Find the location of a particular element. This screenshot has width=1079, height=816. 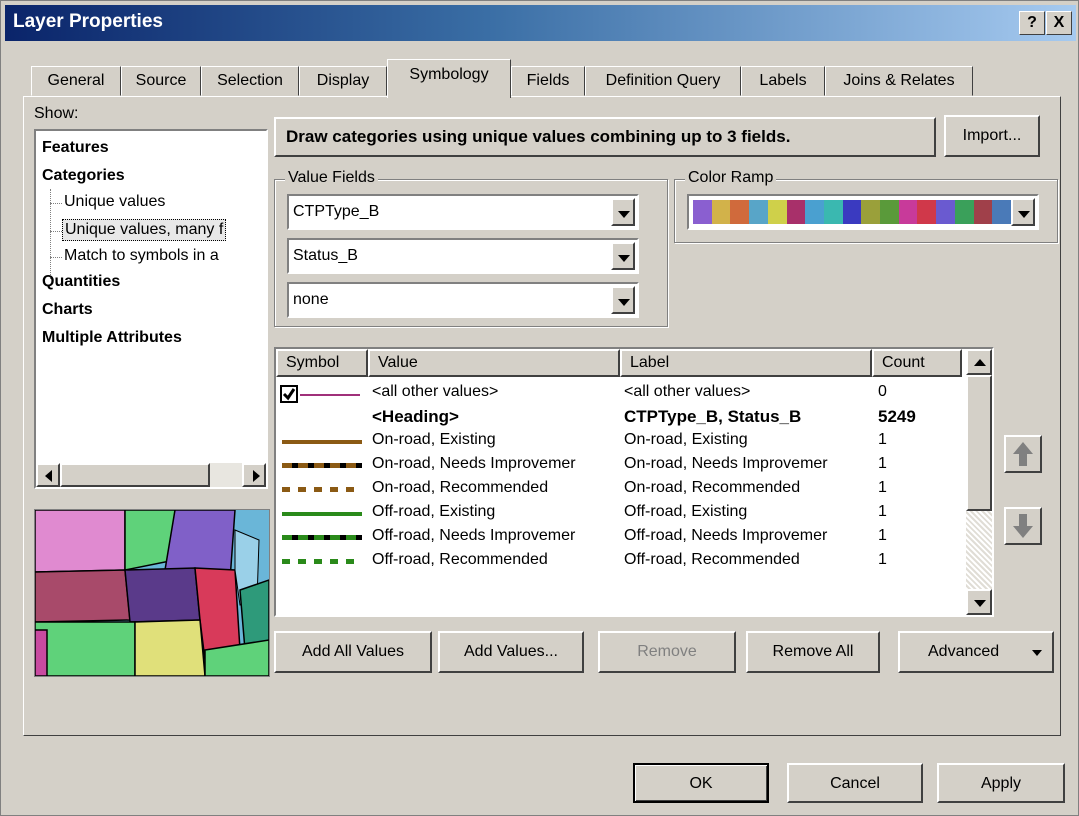

tab-symbology: Symbology is located at coordinates (449, 78).